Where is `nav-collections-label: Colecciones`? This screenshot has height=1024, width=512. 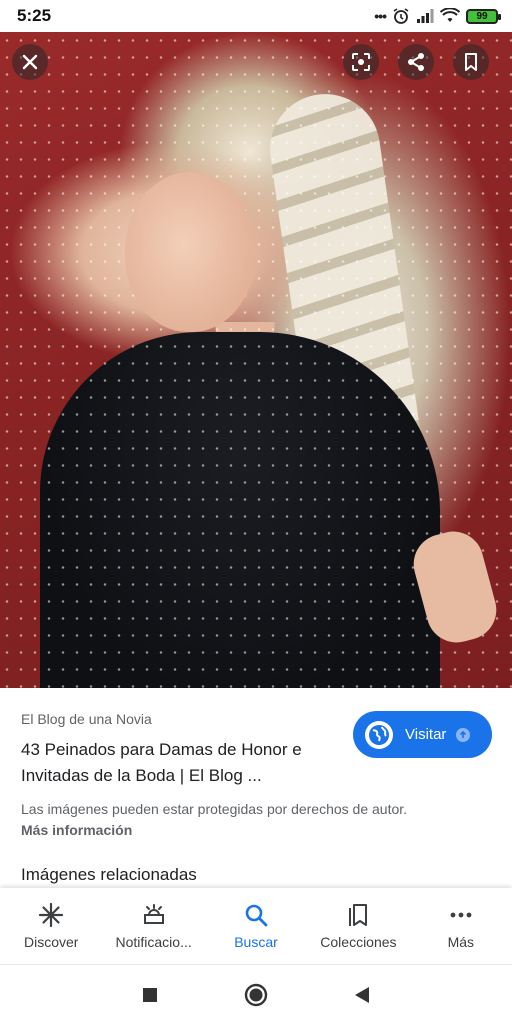
nav-collections-label: Colecciones is located at coordinates (358, 942).